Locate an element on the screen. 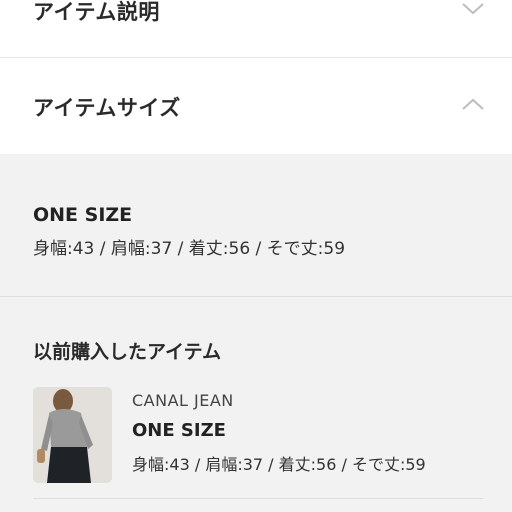 This screenshot has width=512, height=512. size-name: ONE SIZE is located at coordinates (83, 215).